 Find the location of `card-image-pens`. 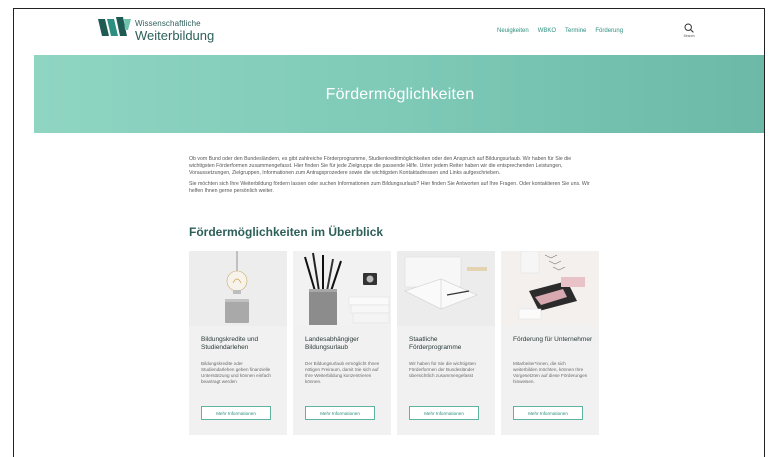

card-image-pens is located at coordinates (342, 288).